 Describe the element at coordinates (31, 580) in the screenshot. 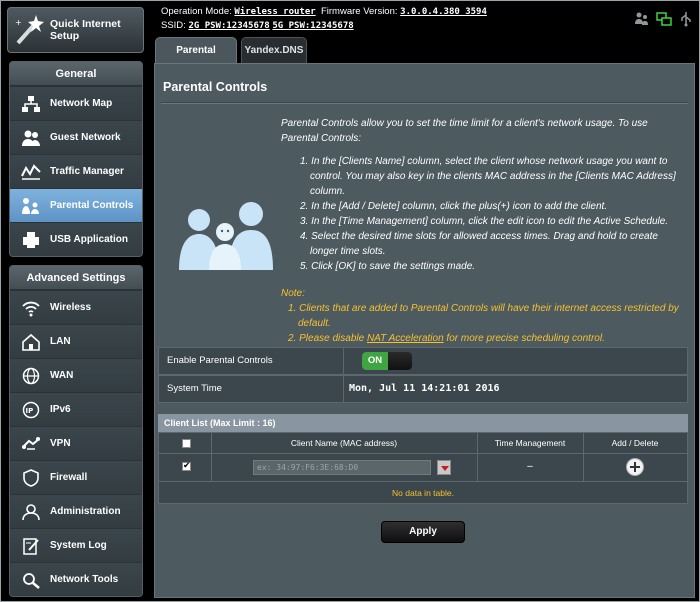

I see `network-tools-icon` at that location.